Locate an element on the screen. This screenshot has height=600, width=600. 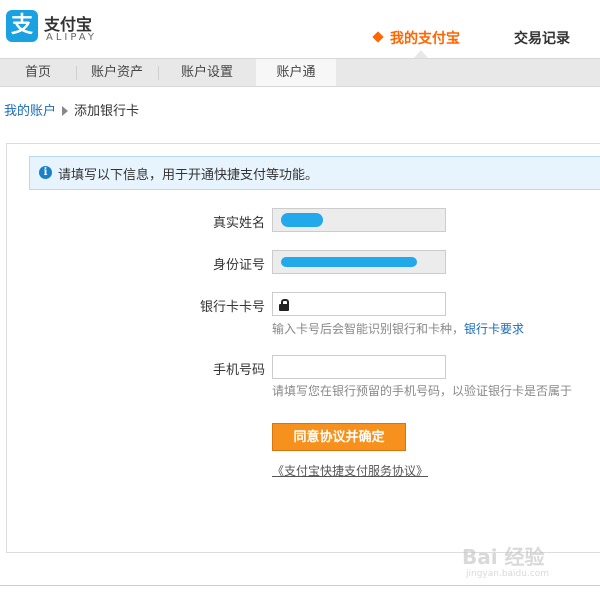
baidu-jingyan-watermark: Bai 经验 jingyan.baidu.com is located at coordinates (527, 560).